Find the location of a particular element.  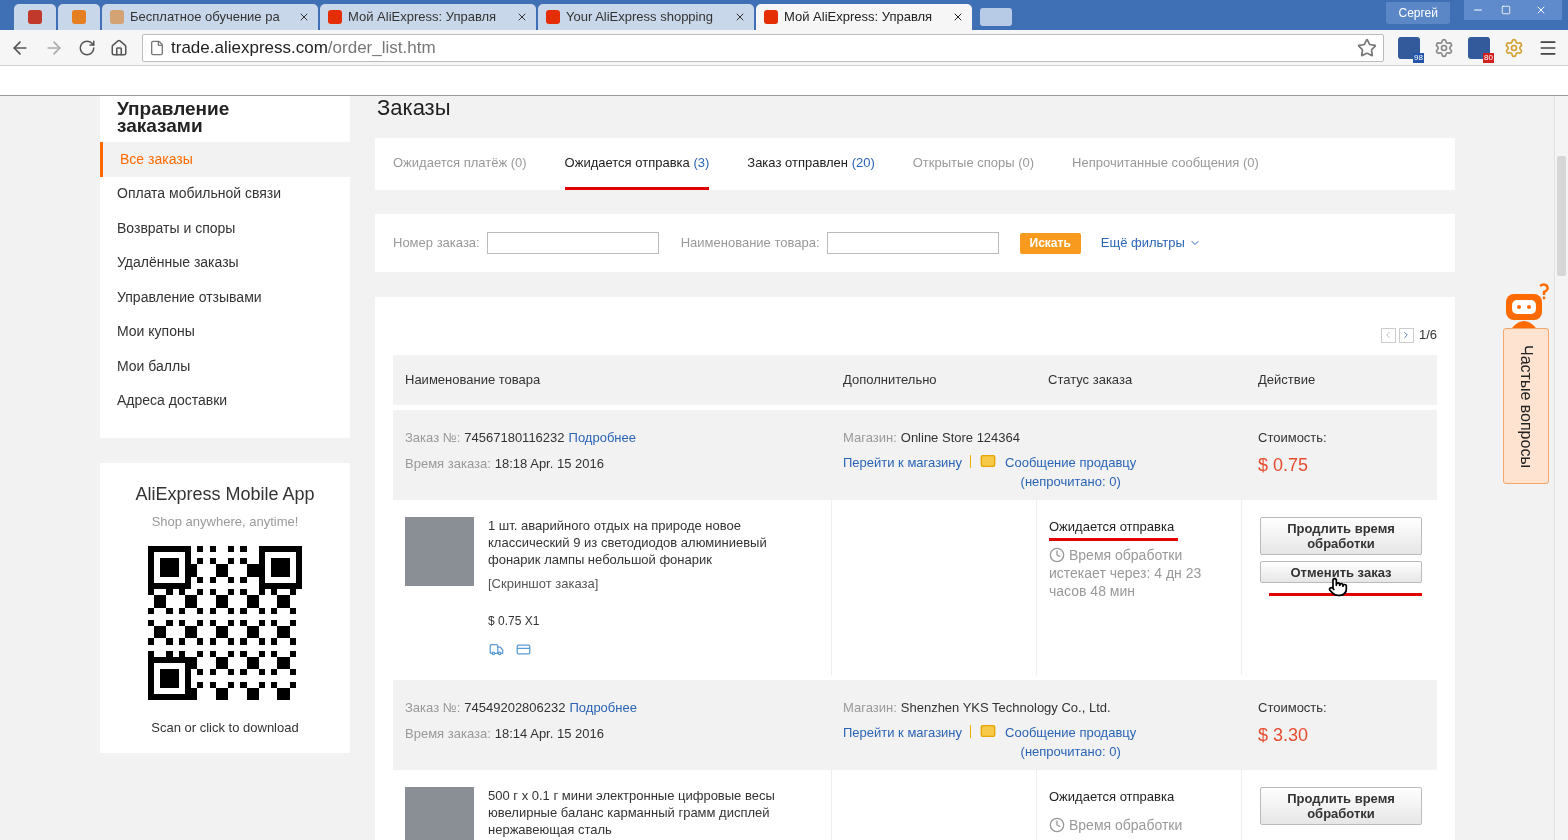

order-time: 18:18 Apr. 15 2016 is located at coordinates (549, 463).